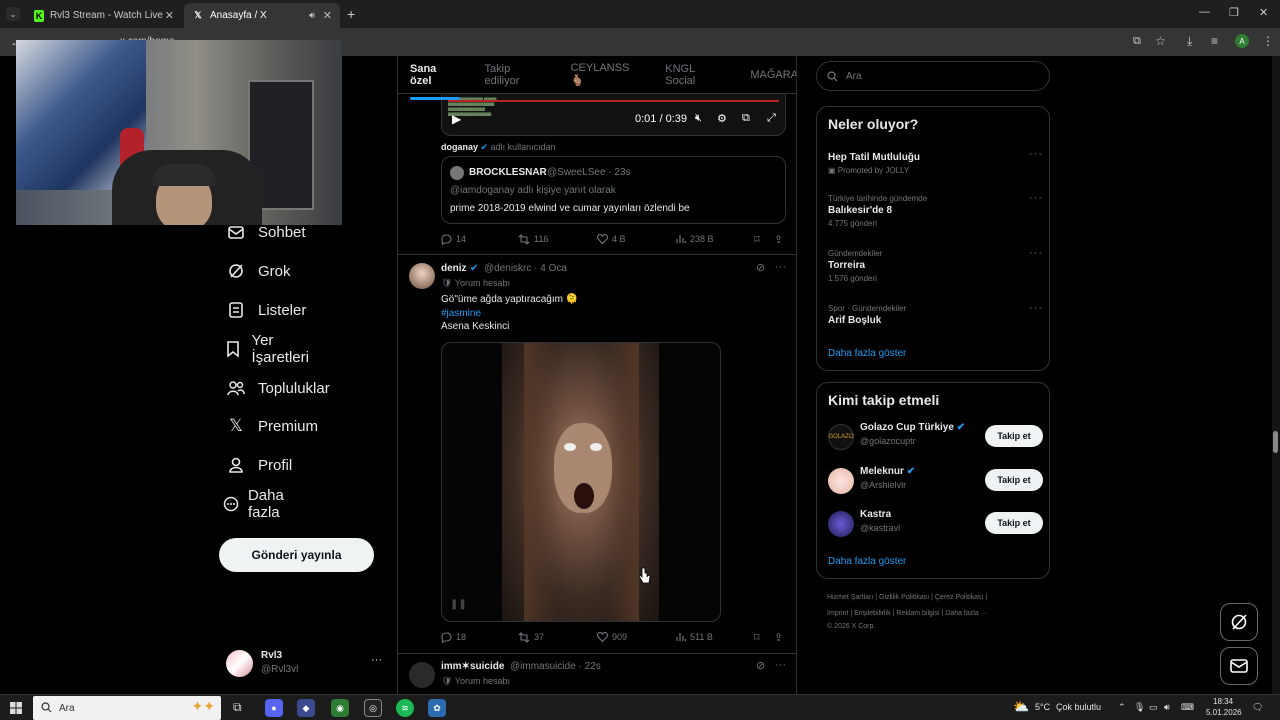  Describe the element at coordinates (613, 101) in the screenshot. I see `video-progress` at that location.